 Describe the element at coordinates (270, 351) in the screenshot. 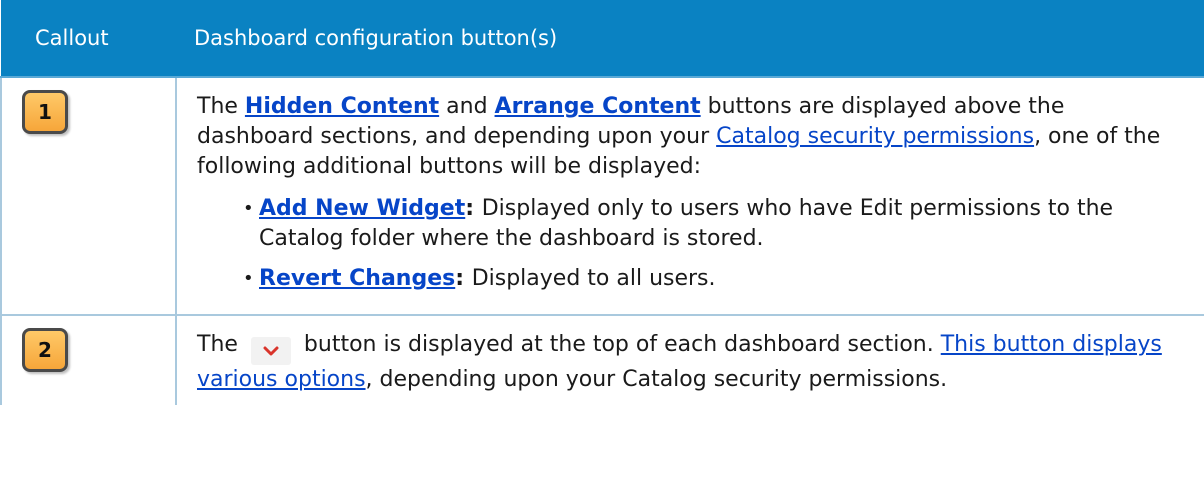

I see `chevron-down-icon` at that location.